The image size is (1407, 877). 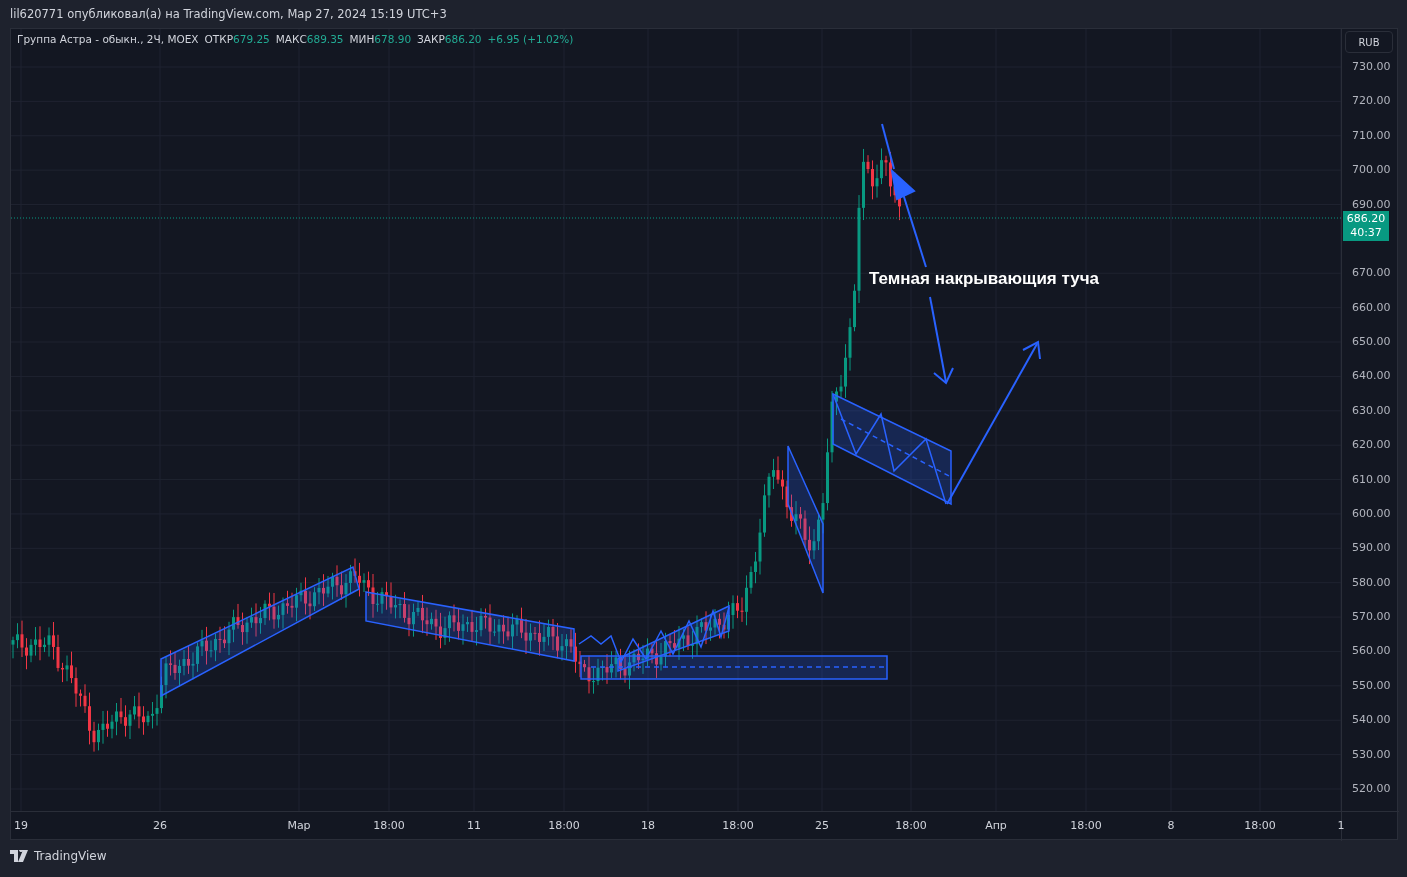 What do you see at coordinates (1366, 219) in the screenshot?
I see `last-price: 686.20` at bounding box center [1366, 219].